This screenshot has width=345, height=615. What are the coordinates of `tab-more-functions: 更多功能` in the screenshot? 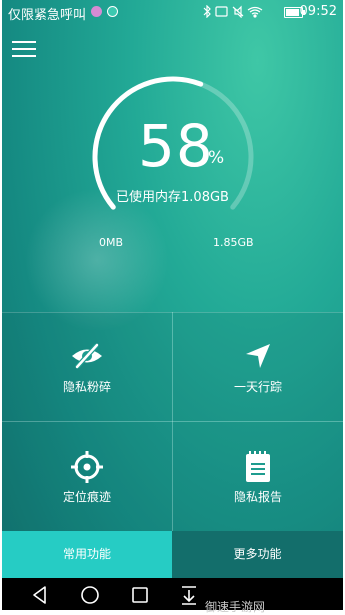 It's located at (257, 554).